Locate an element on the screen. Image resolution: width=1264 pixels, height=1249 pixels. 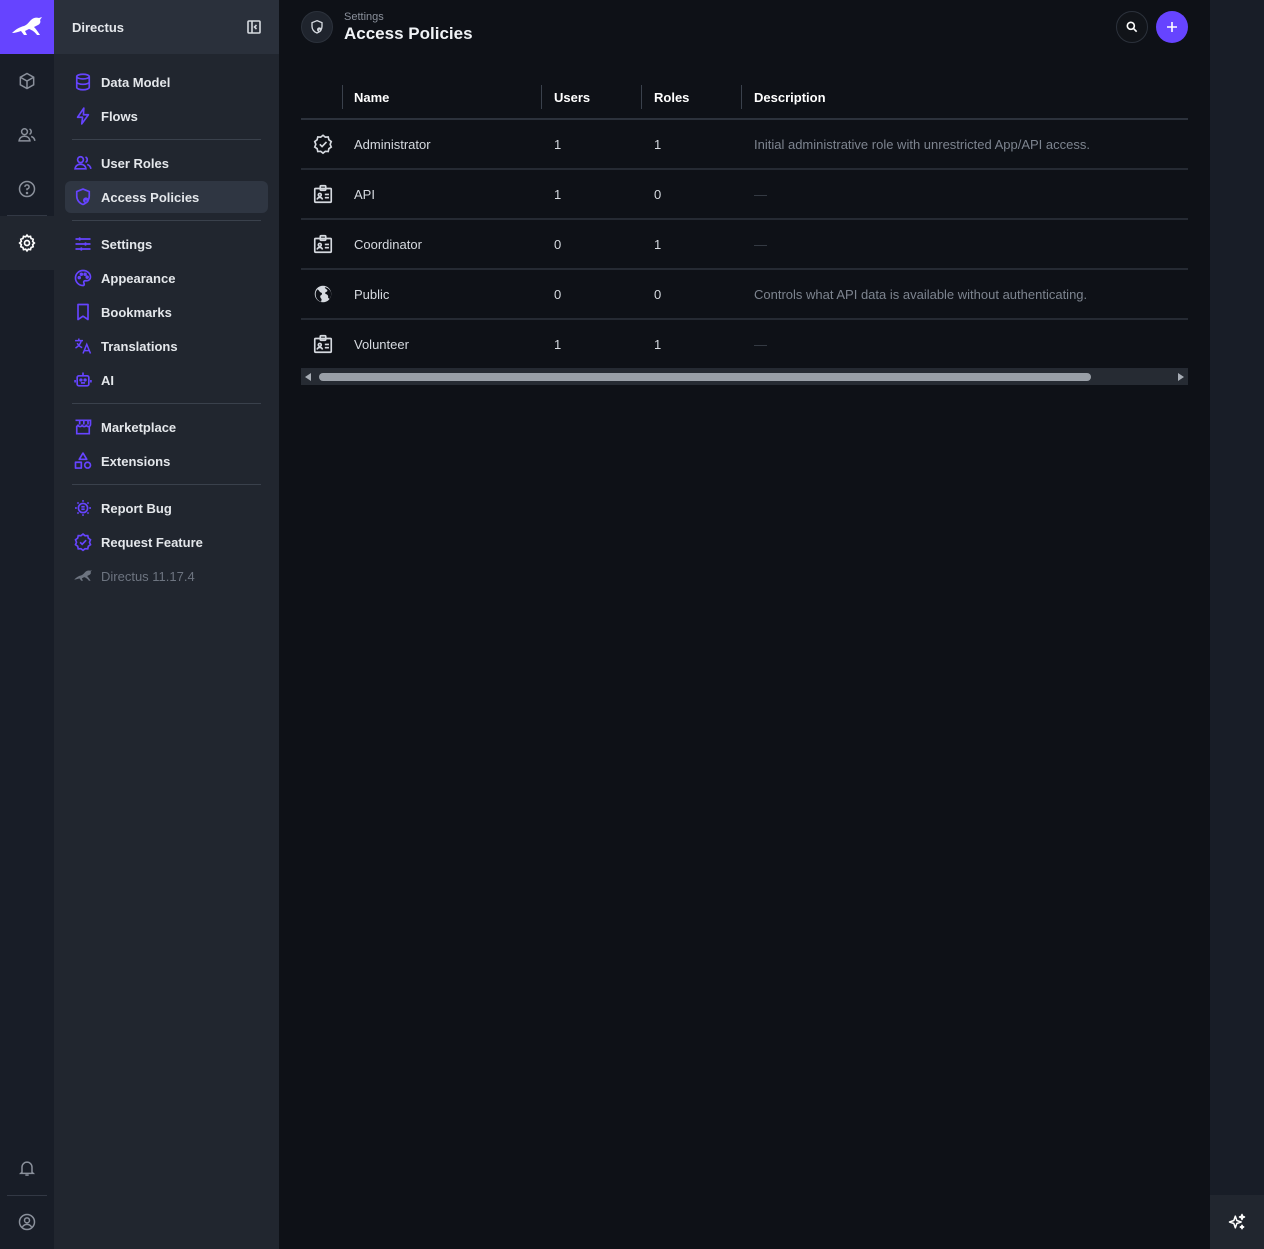
nav-item-label: Translations is located at coordinates (139, 346).